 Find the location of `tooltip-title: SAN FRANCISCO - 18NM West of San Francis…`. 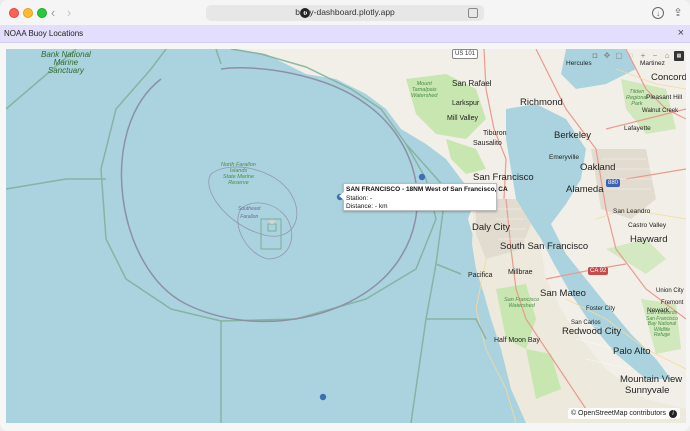

tooltip-title: SAN FRANCISCO - 18NM West of San Francis… is located at coordinates (427, 189).